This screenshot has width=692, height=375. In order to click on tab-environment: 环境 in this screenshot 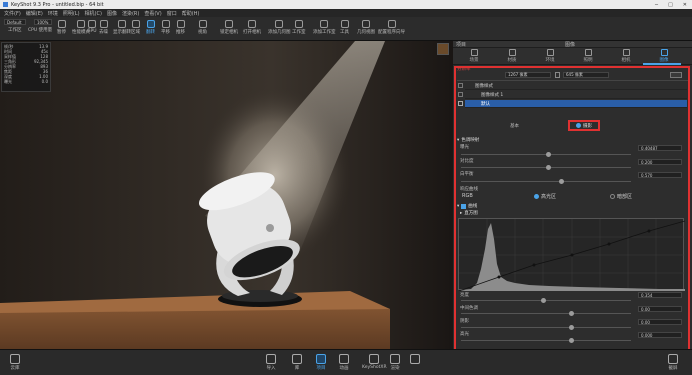, I will do `click(550, 56)`.